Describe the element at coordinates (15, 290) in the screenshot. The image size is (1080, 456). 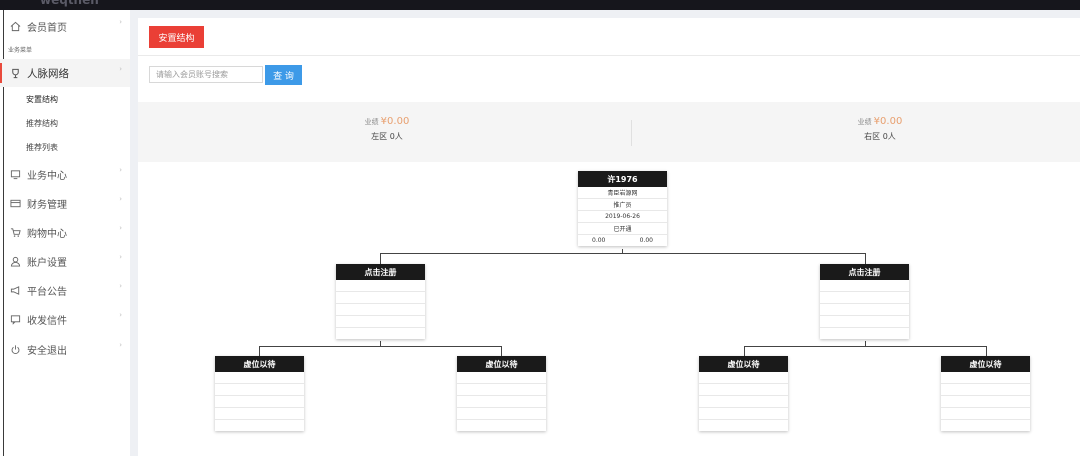
I see `megaphone-icon` at that location.